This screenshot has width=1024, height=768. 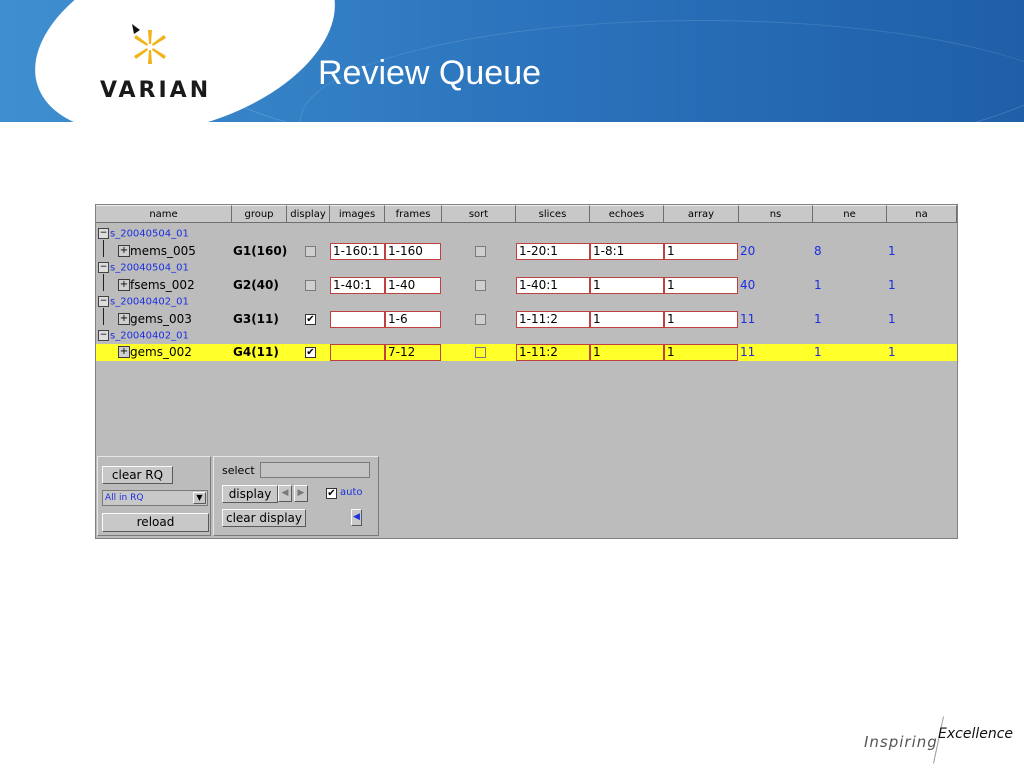 I want to click on column-header-images: images, so click(x=357, y=214).